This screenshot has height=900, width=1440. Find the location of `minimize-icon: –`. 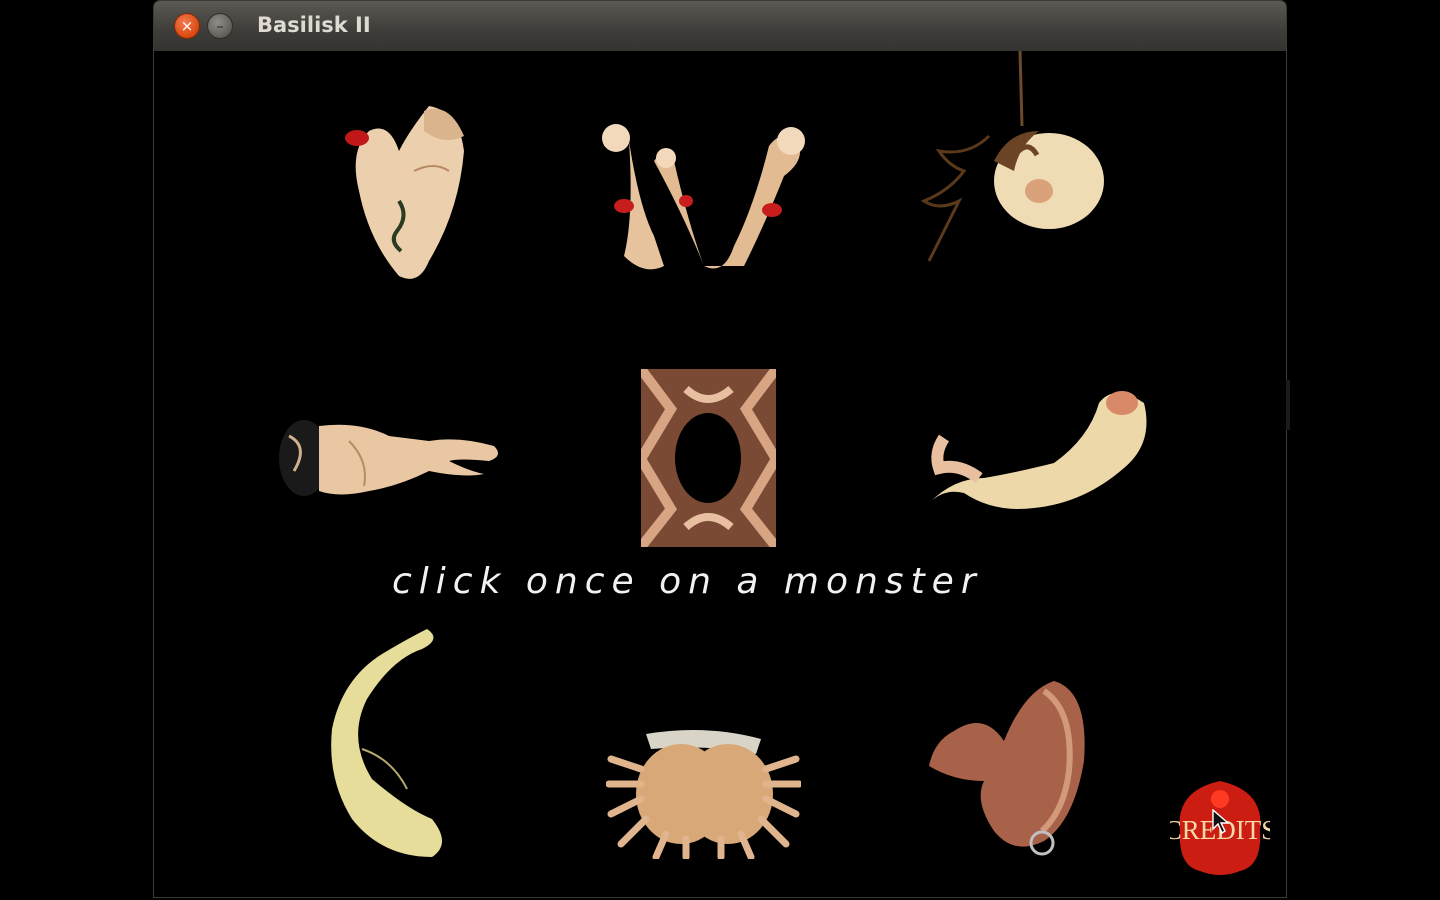

minimize-icon: – is located at coordinates (220, 26).